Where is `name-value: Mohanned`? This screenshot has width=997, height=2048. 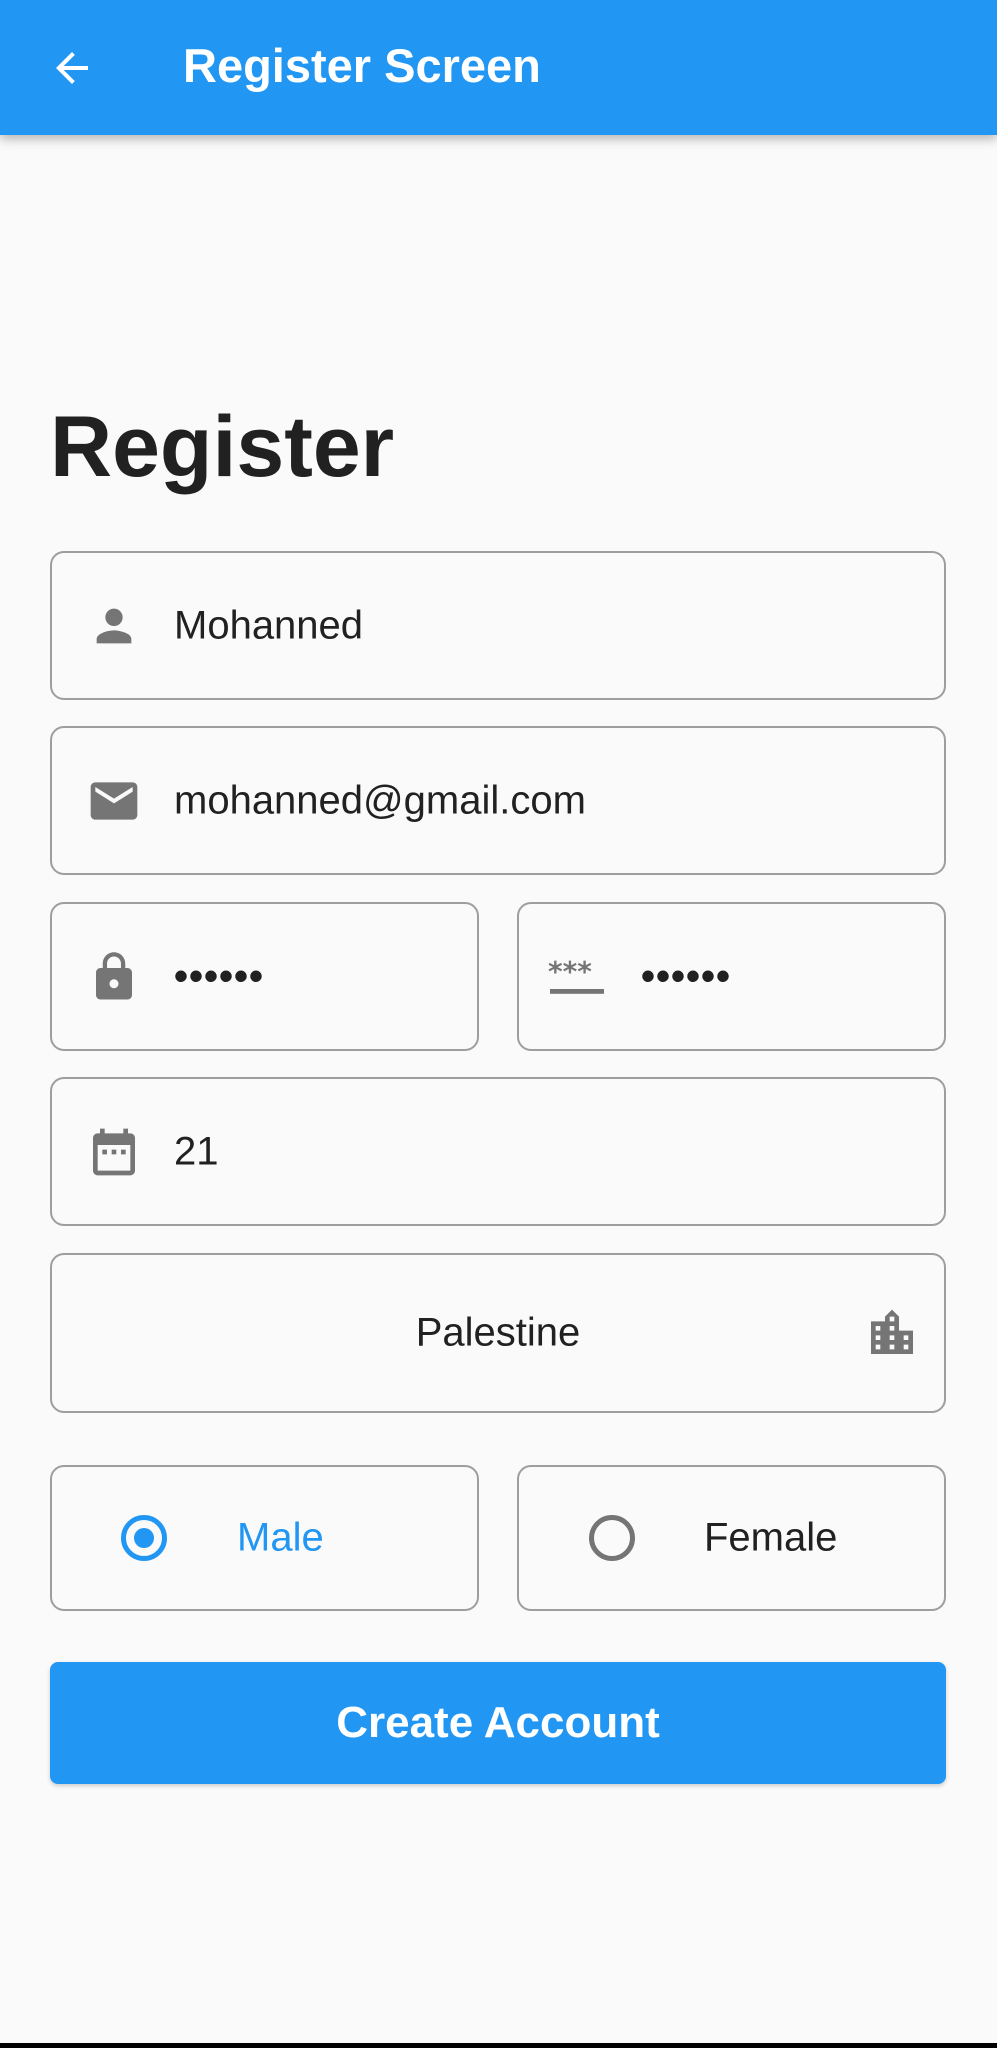
name-value: Mohanned is located at coordinates (269, 625).